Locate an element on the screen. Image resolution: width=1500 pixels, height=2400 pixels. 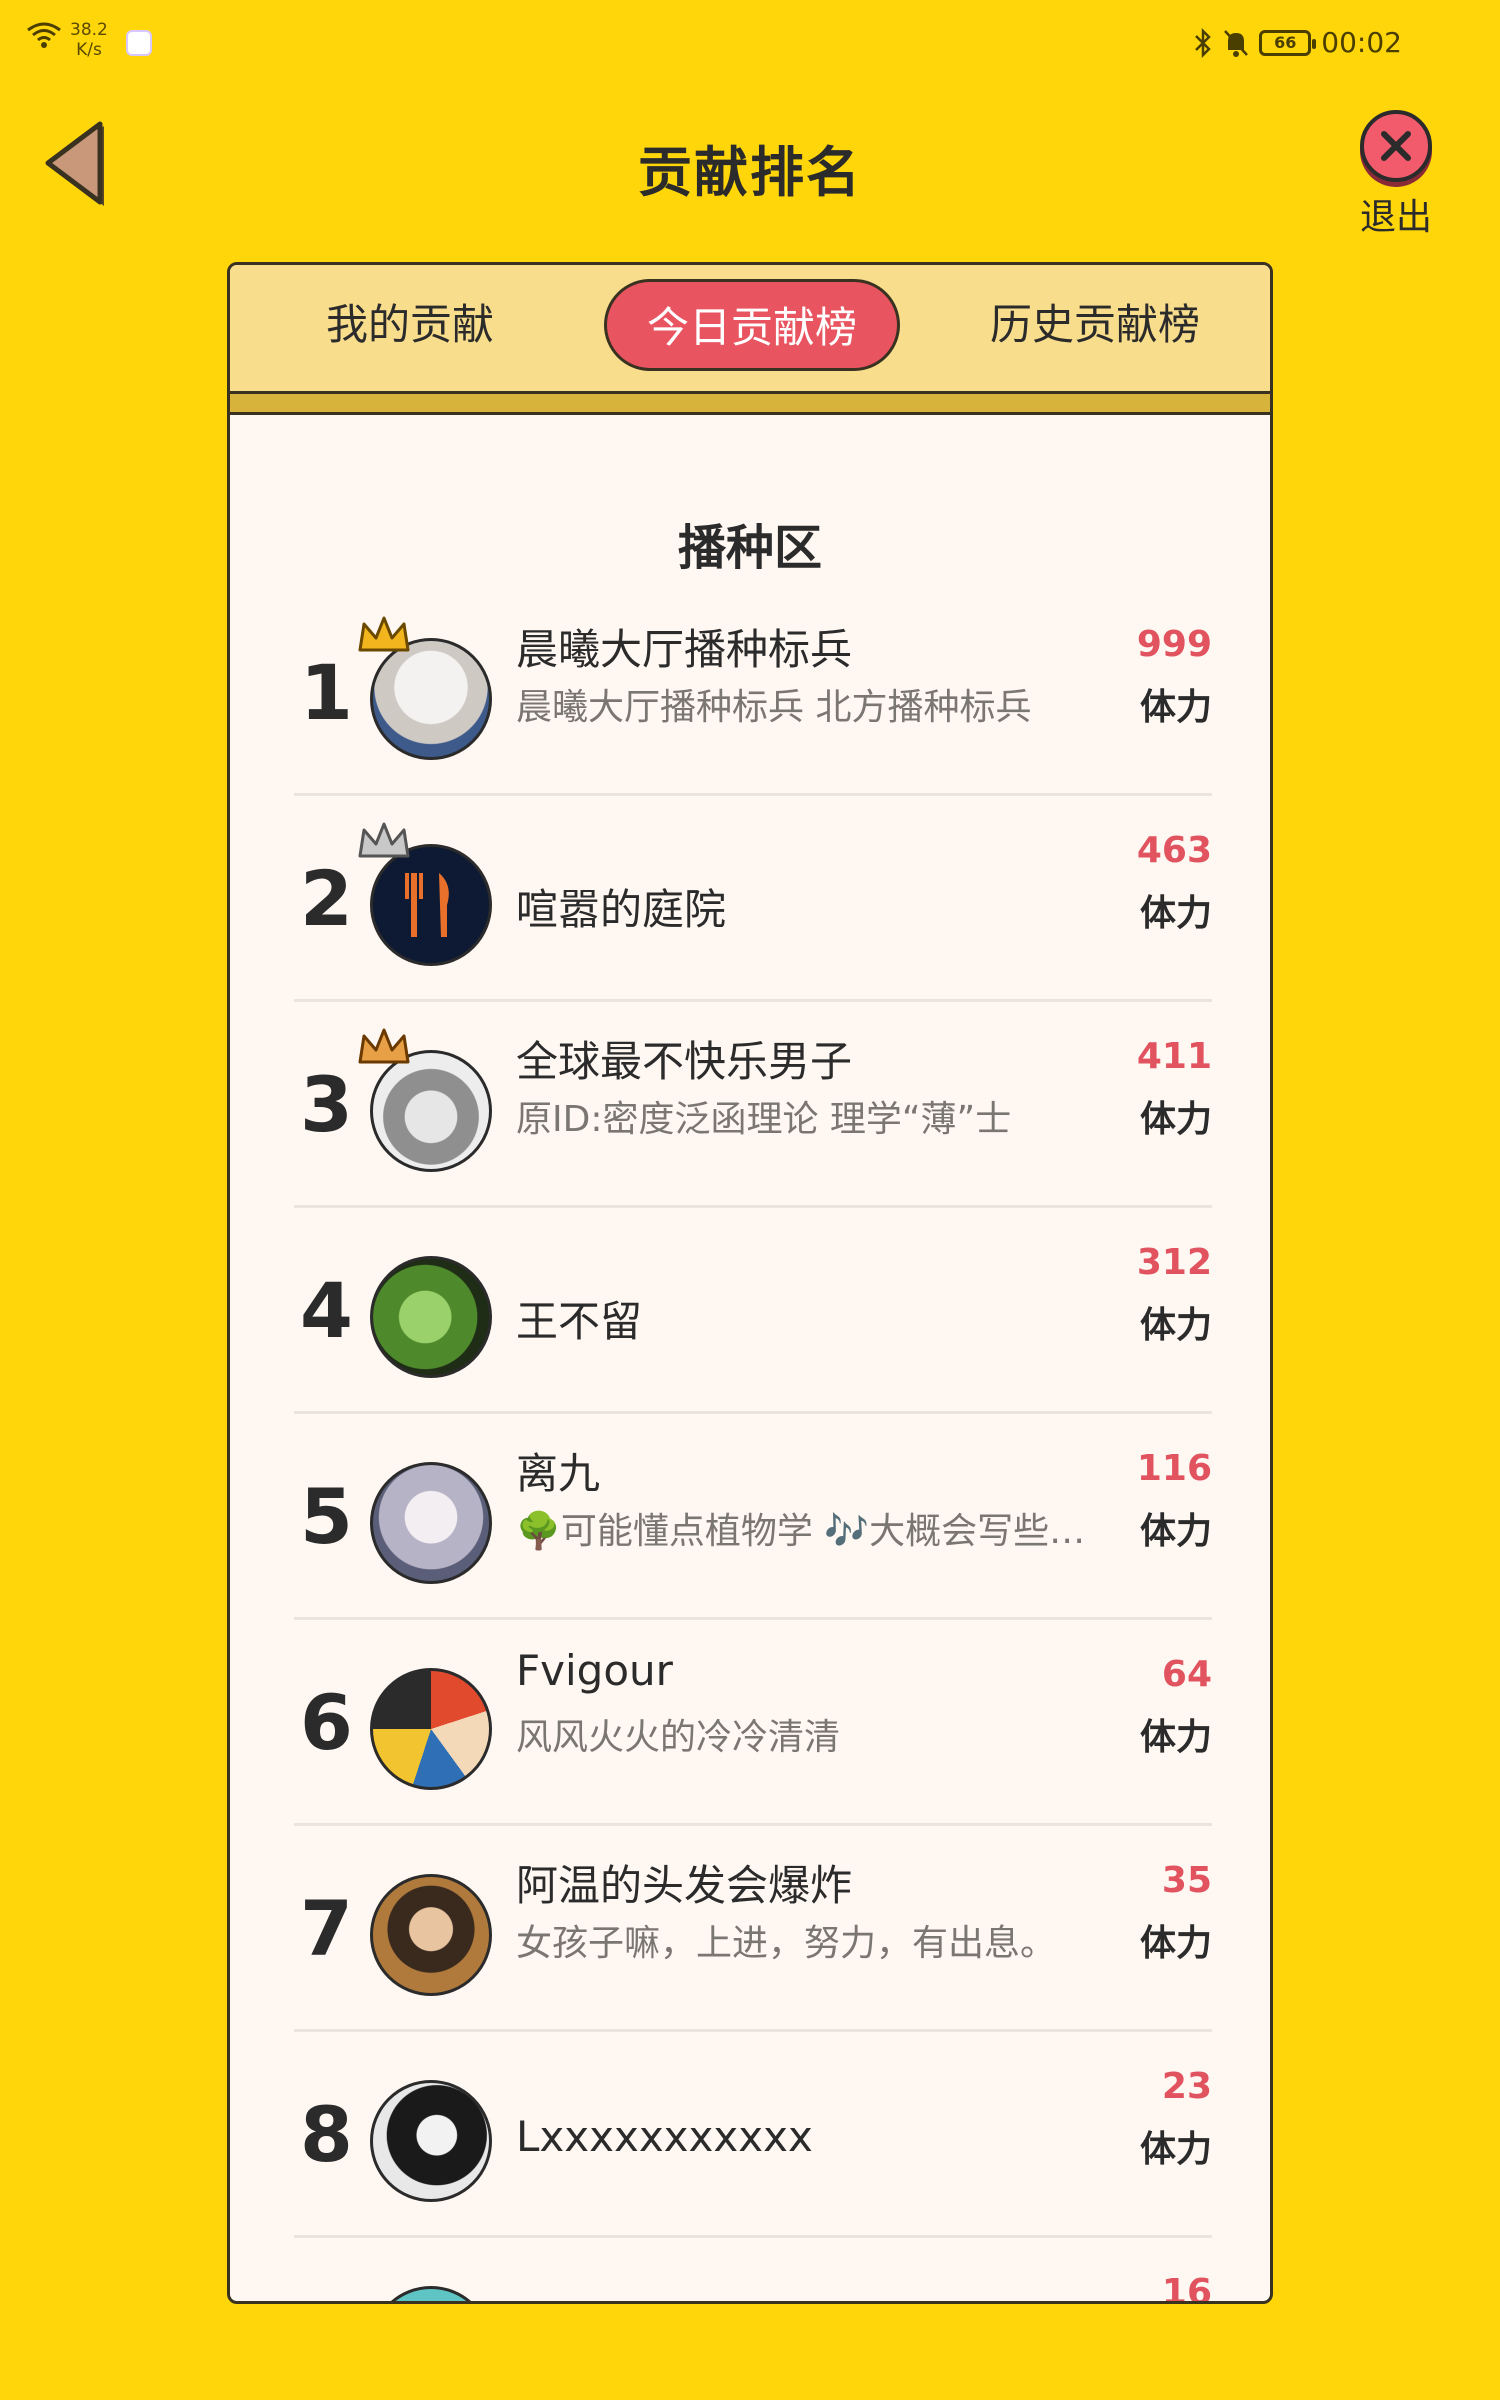
user-name: 离九 is located at coordinates (558, 1473).